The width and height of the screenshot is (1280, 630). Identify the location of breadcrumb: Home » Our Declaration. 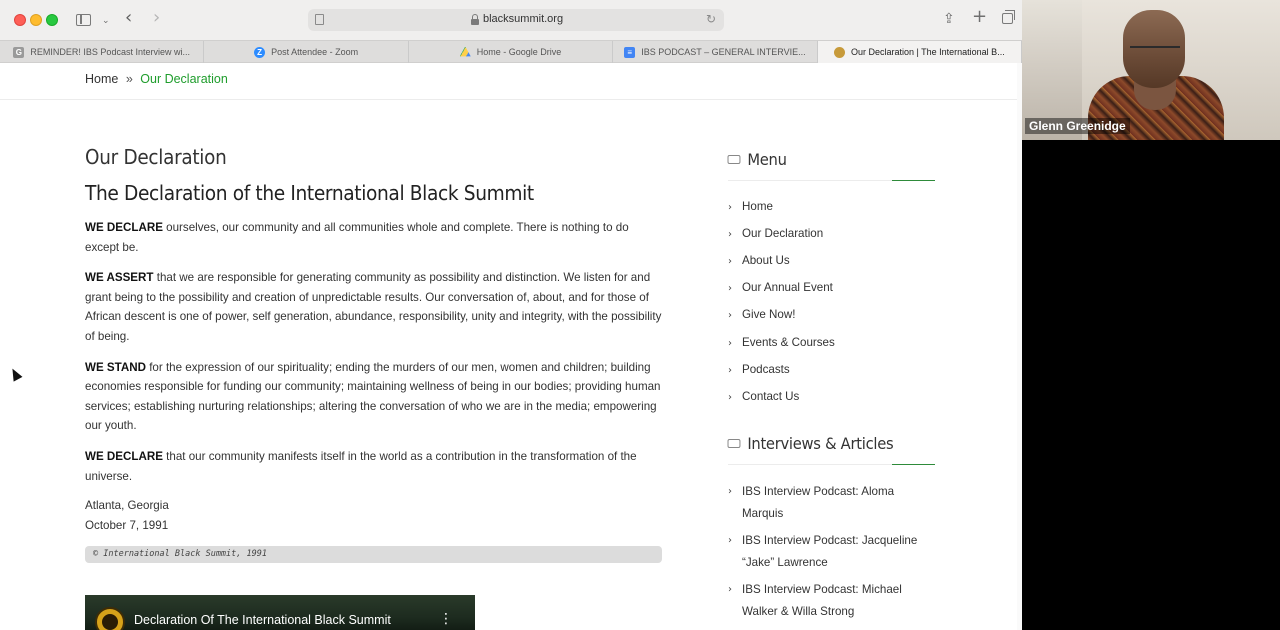
(156, 79).